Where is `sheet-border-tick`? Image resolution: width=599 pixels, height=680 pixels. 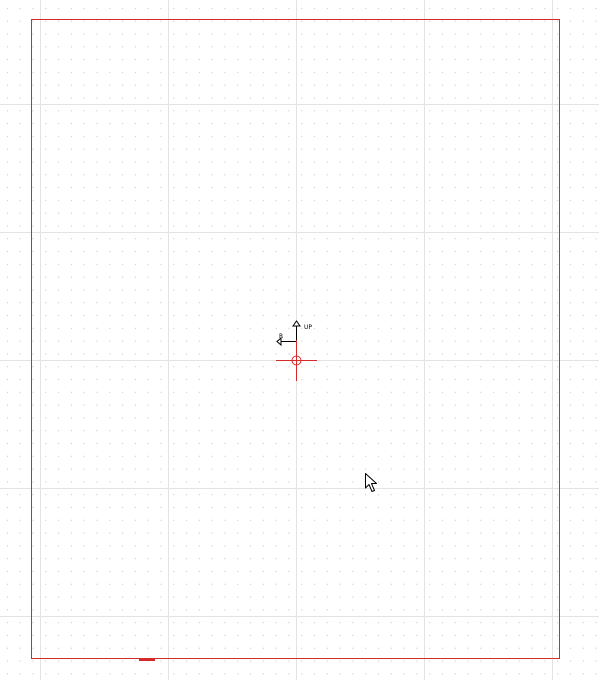
sheet-border-tick is located at coordinates (147, 660).